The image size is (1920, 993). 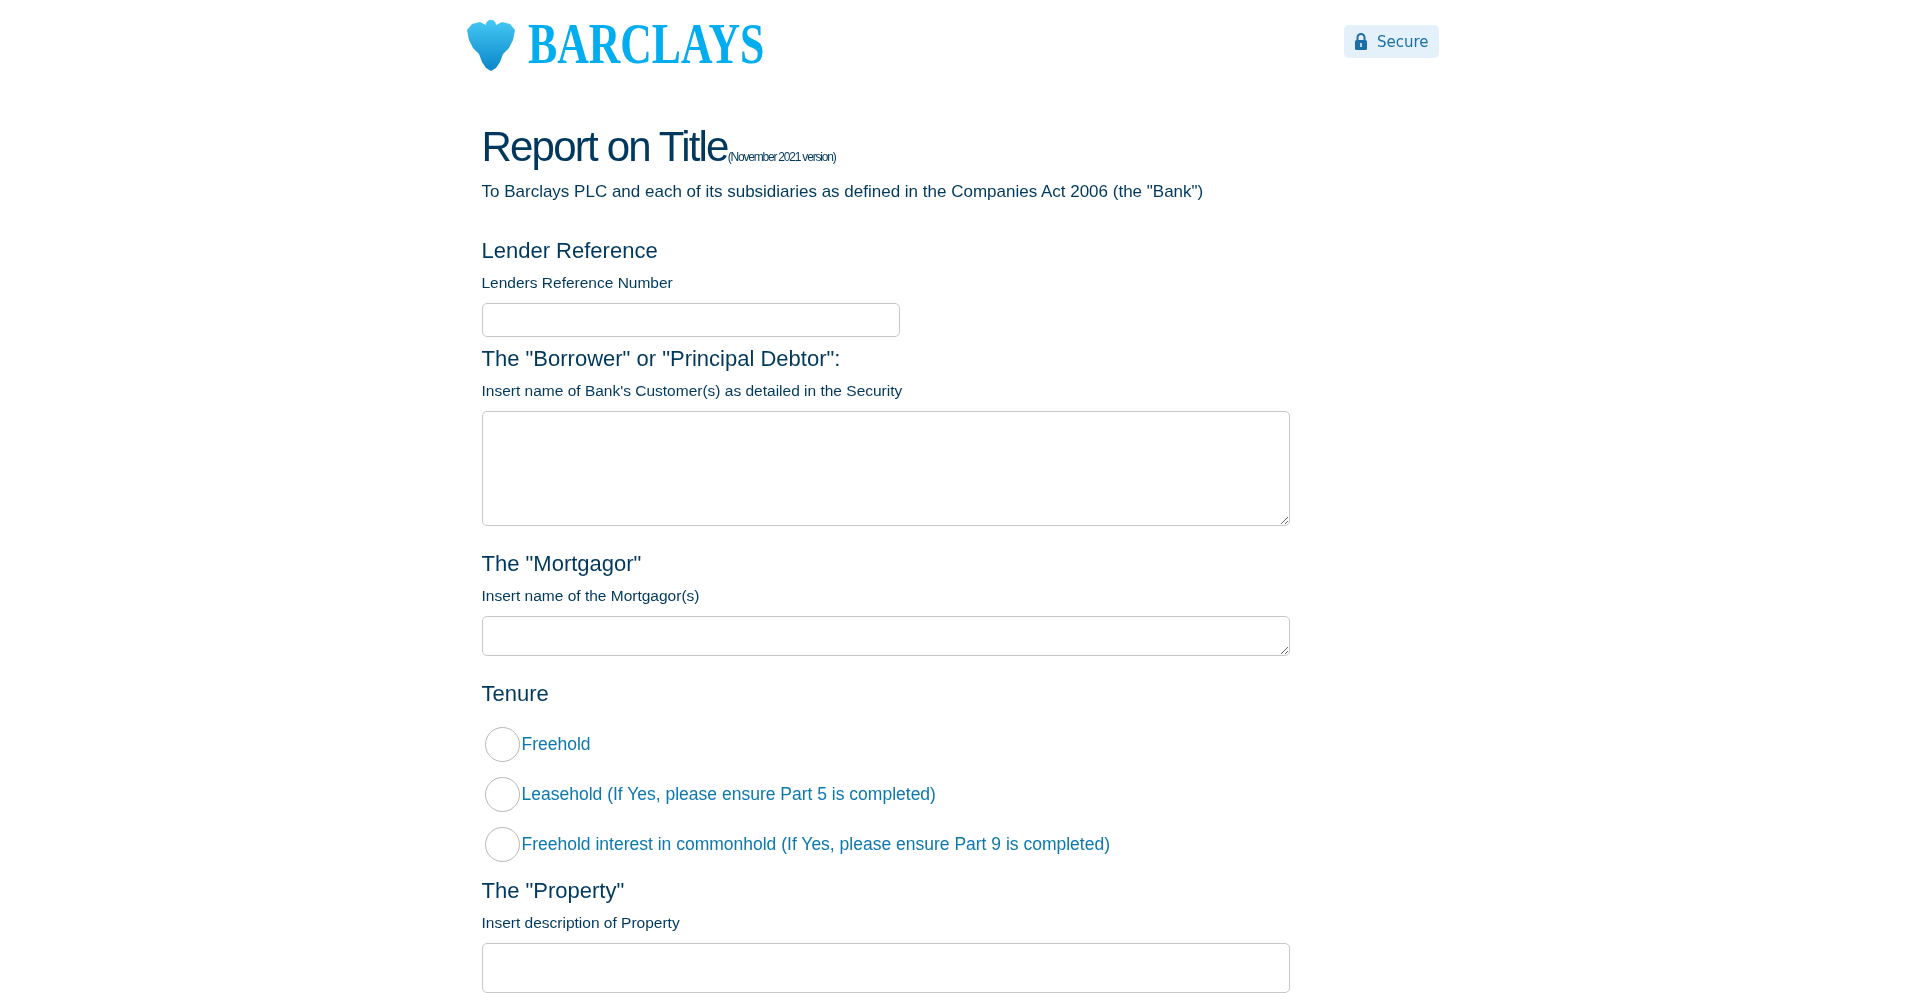 What do you see at coordinates (645, 44) in the screenshot?
I see `brand-logo-text: BARCLAYS` at bounding box center [645, 44].